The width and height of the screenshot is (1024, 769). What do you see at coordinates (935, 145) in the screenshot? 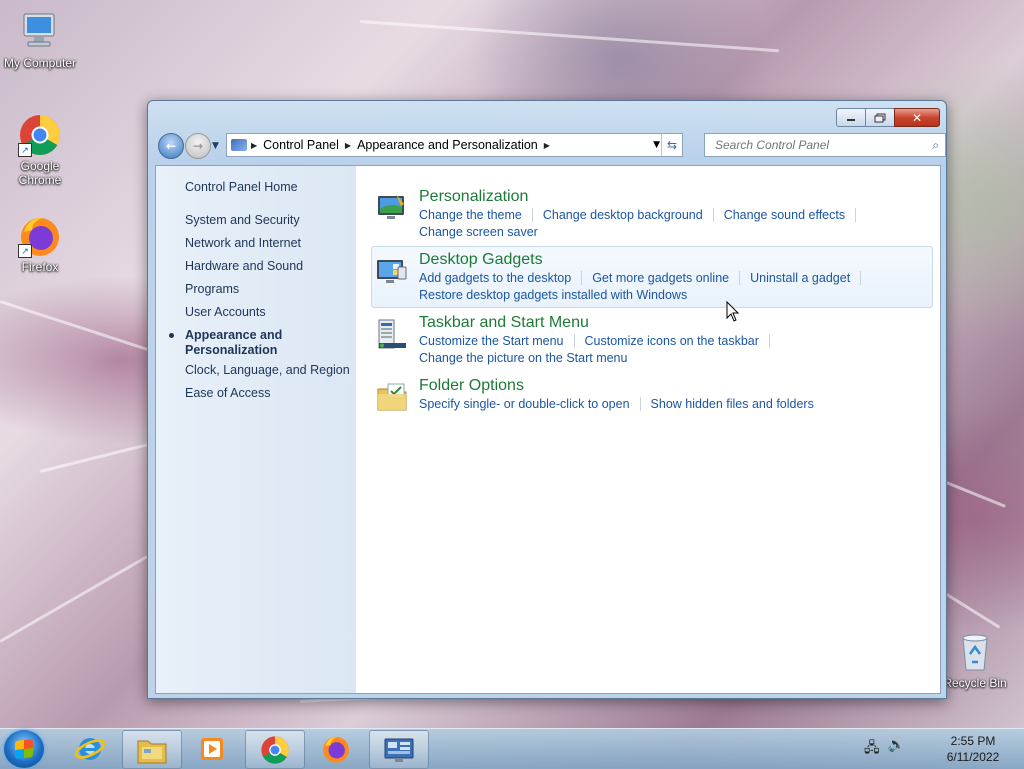
I see `search-icon: ⌕` at bounding box center [935, 145].